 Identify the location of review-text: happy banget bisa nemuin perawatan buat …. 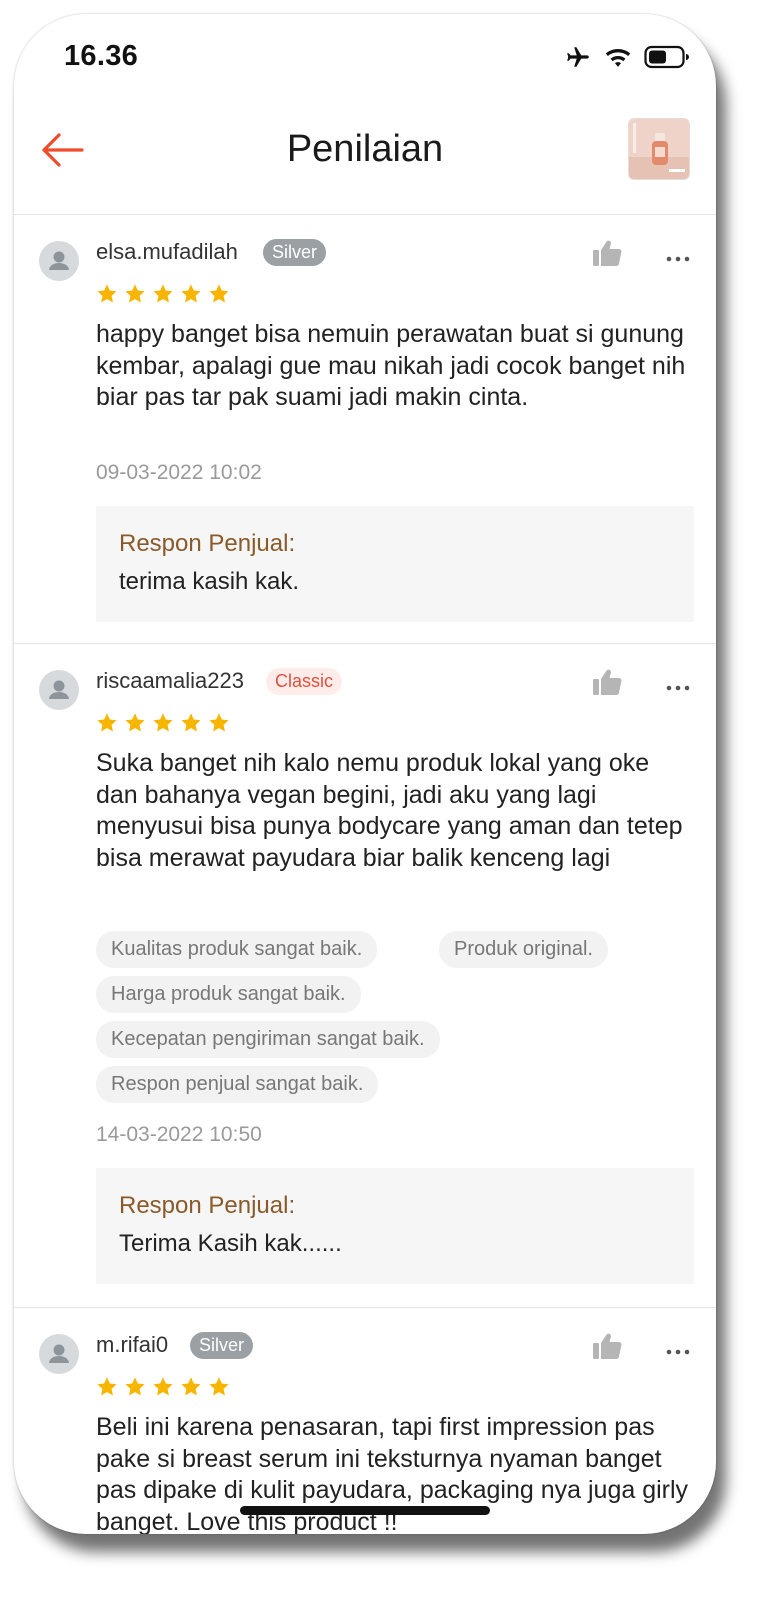
(391, 365).